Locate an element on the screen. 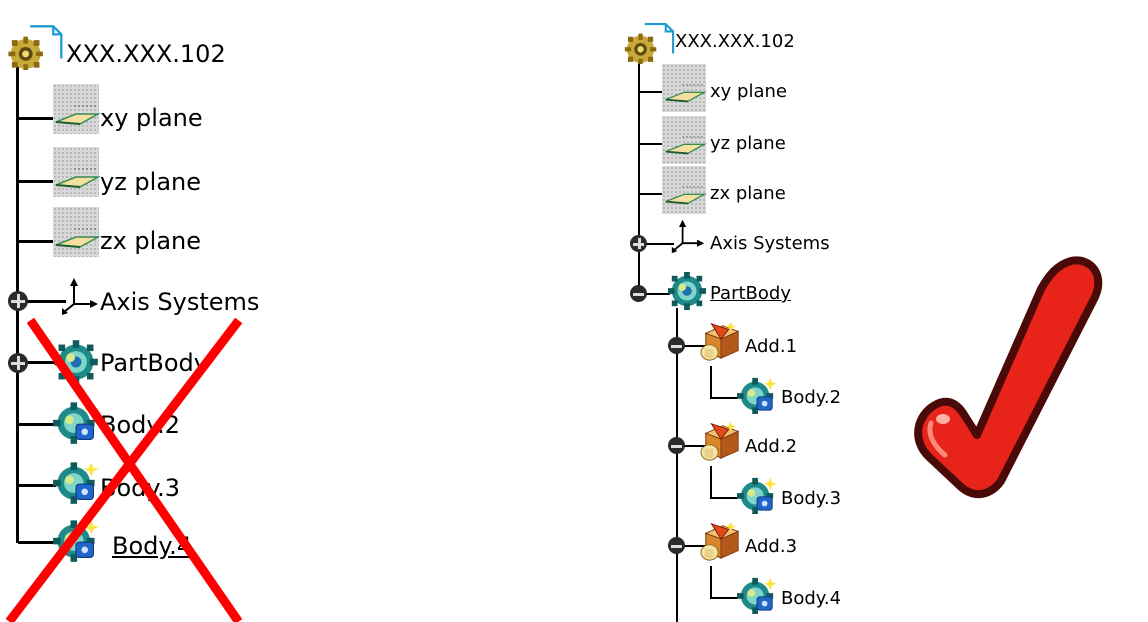 The image size is (1148, 622). tree-item-add-3: Add.3 is located at coordinates (771, 547).